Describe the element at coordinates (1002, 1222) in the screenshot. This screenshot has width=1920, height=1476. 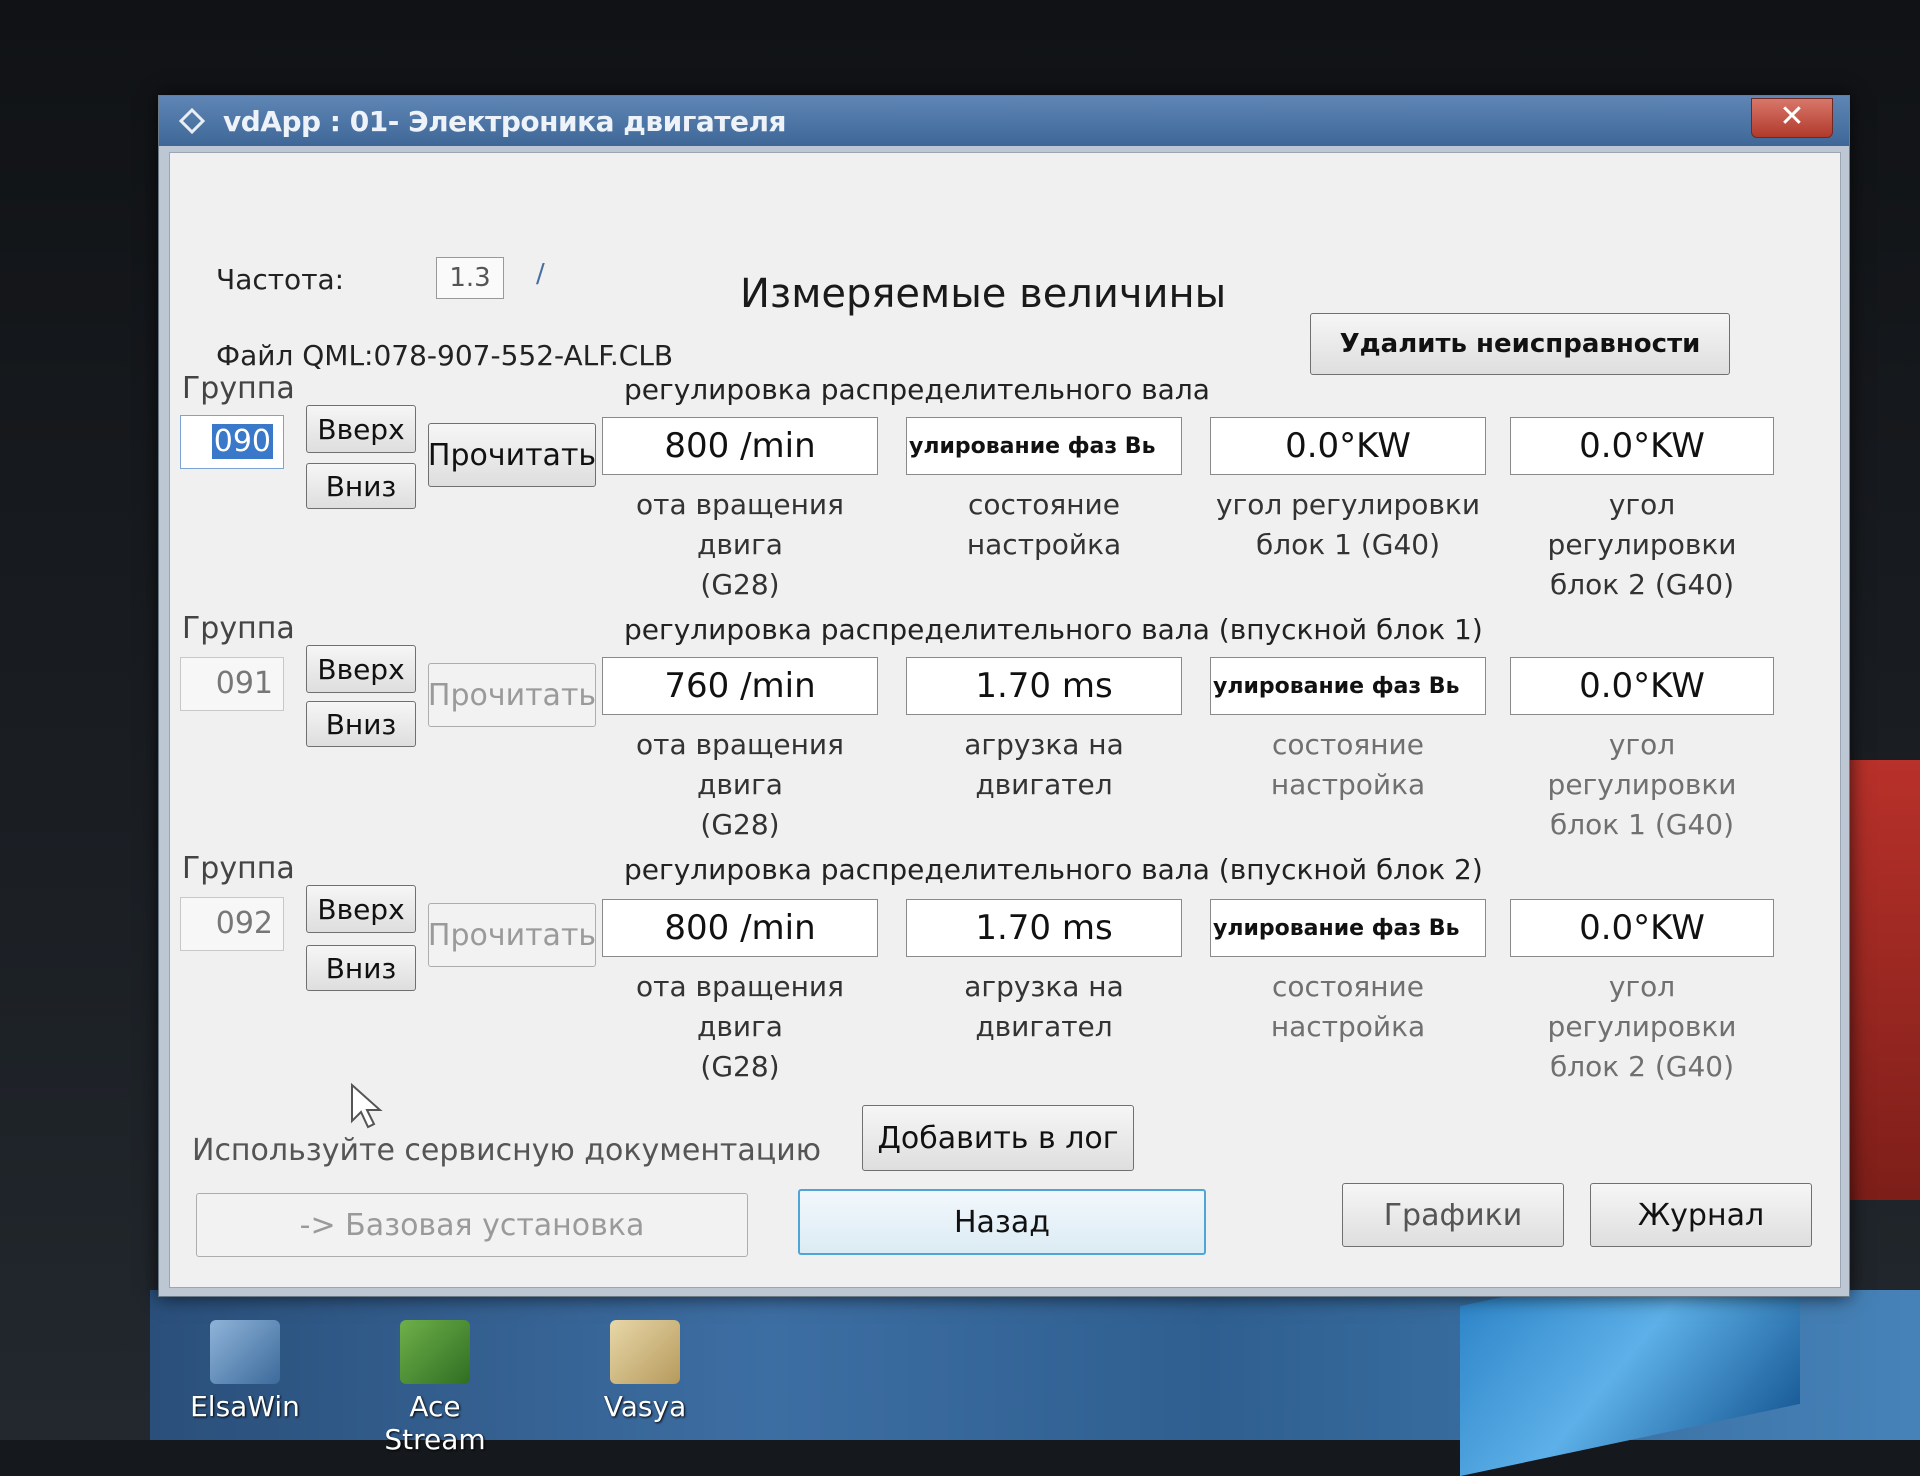
I see `back-button: Назад` at that location.